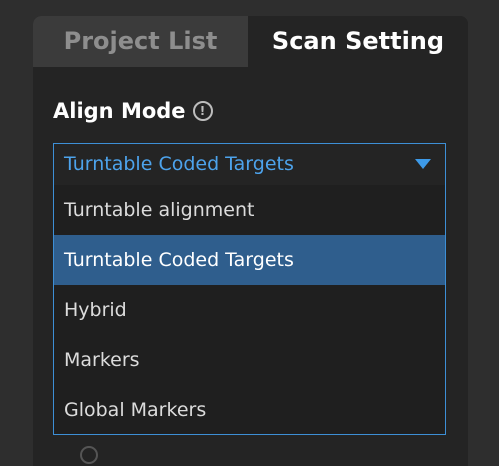 The width and height of the screenshot is (499, 466). I want to click on align-mode-selected-value: Turntable Coded Targets, so click(179, 164).